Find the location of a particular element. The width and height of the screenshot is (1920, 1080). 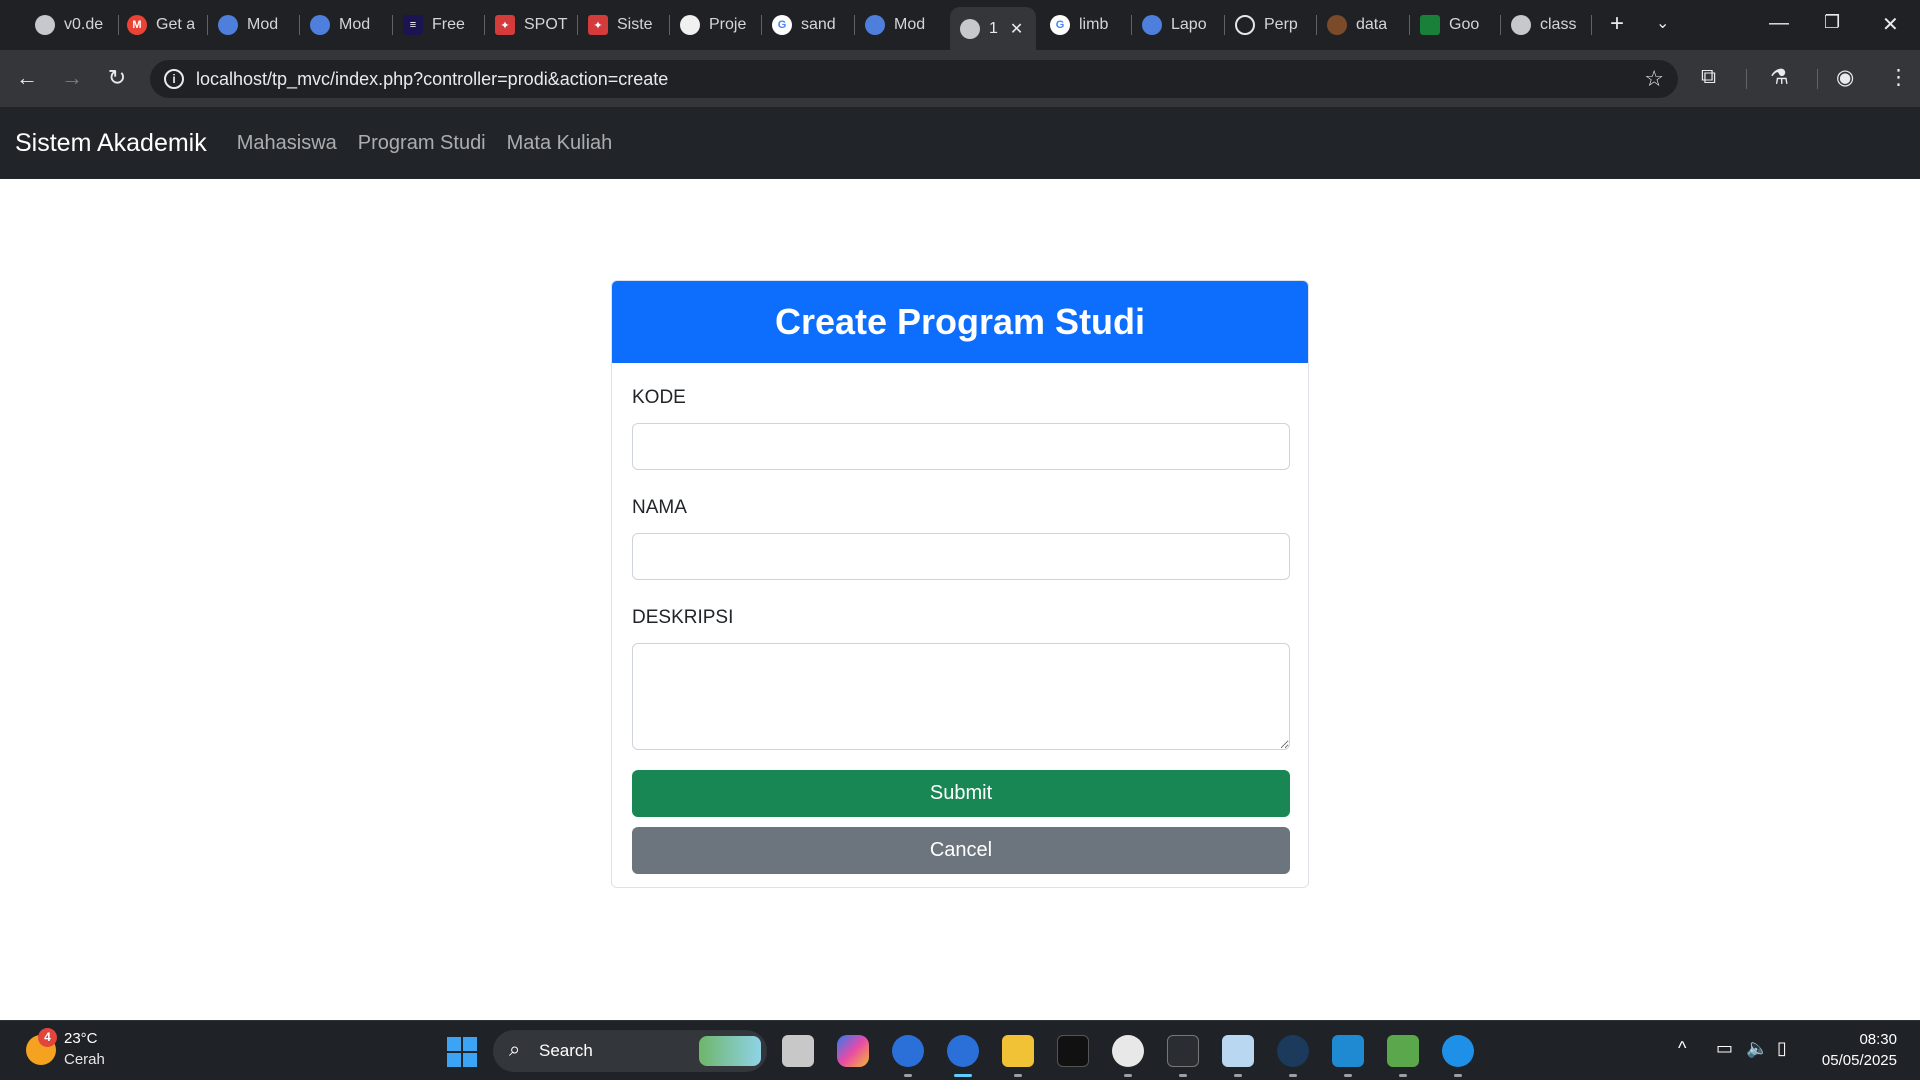

browser-tab: Proje is located at coordinates (716, 25).